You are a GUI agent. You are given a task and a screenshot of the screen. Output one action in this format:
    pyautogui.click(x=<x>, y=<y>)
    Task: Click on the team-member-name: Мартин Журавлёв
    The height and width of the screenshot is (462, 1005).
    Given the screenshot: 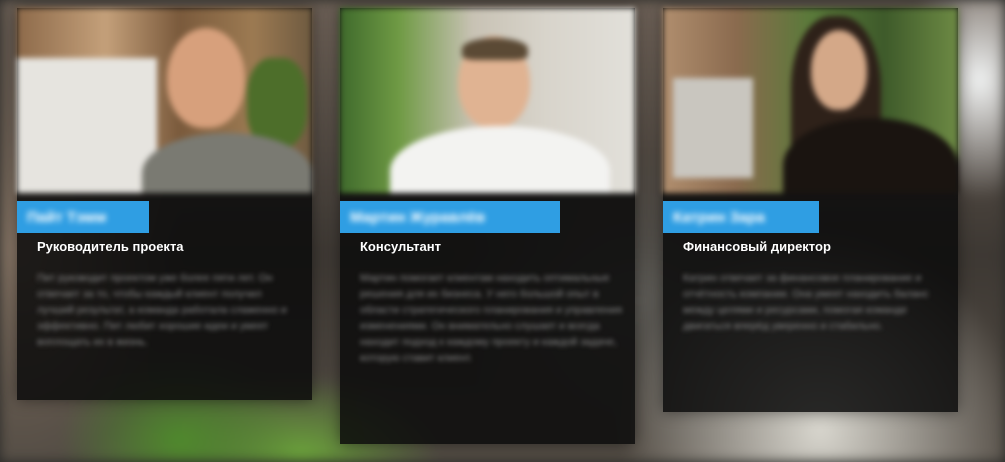 What is the action you would take?
    pyautogui.click(x=450, y=217)
    